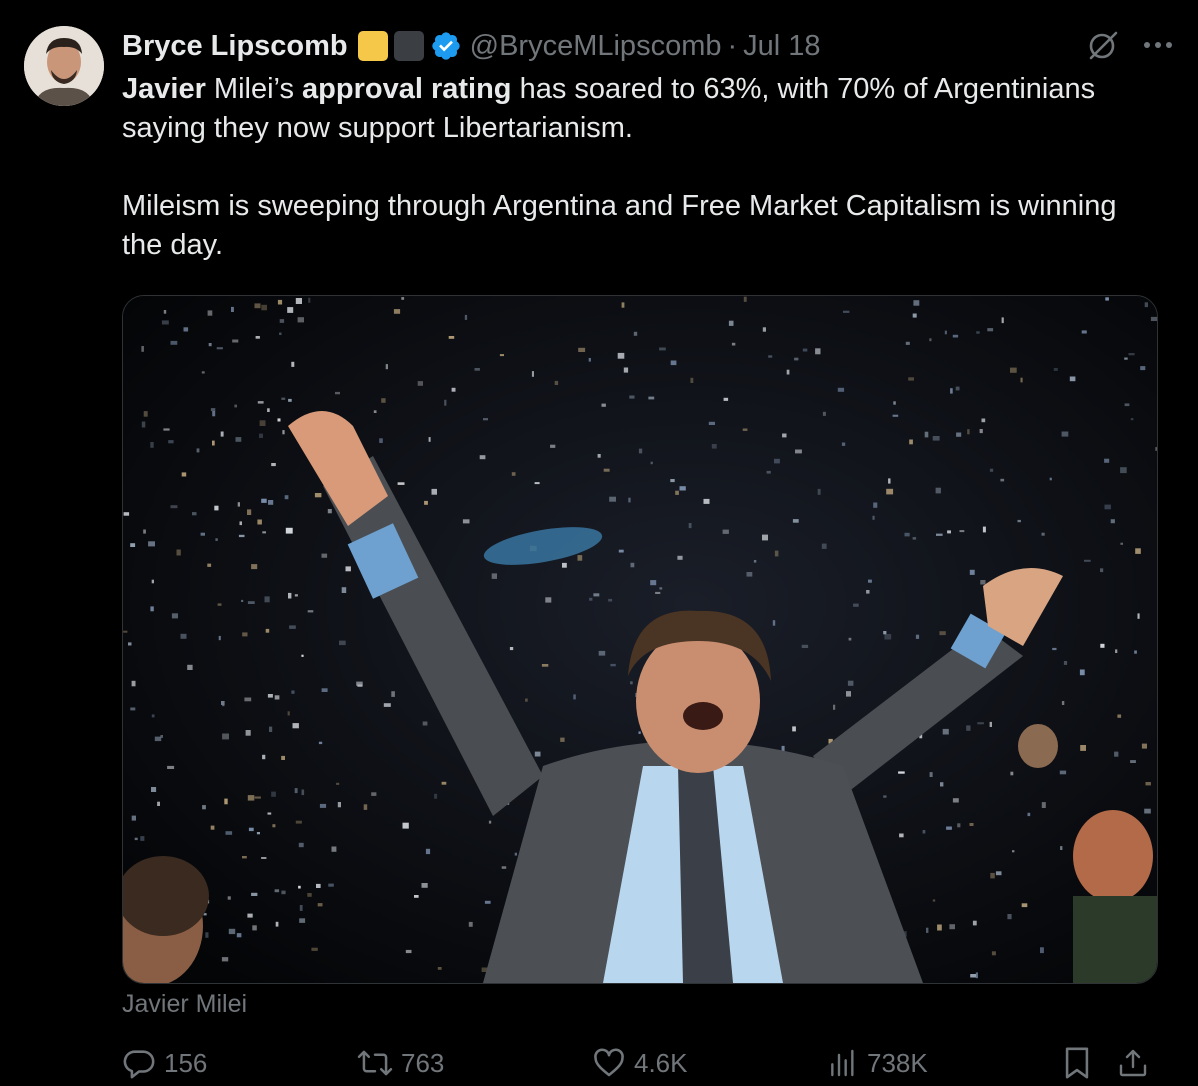  What do you see at coordinates (254, 89) in the screenshot?
I see `text-segment: Milei’s` at bounding box center [254, 89].